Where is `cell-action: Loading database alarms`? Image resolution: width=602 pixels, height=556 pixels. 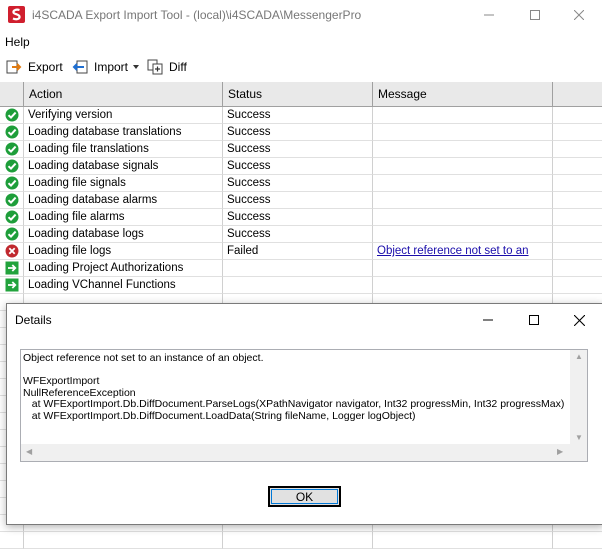
cell-action: Loading database alarms is located at coordinates (123, 200).